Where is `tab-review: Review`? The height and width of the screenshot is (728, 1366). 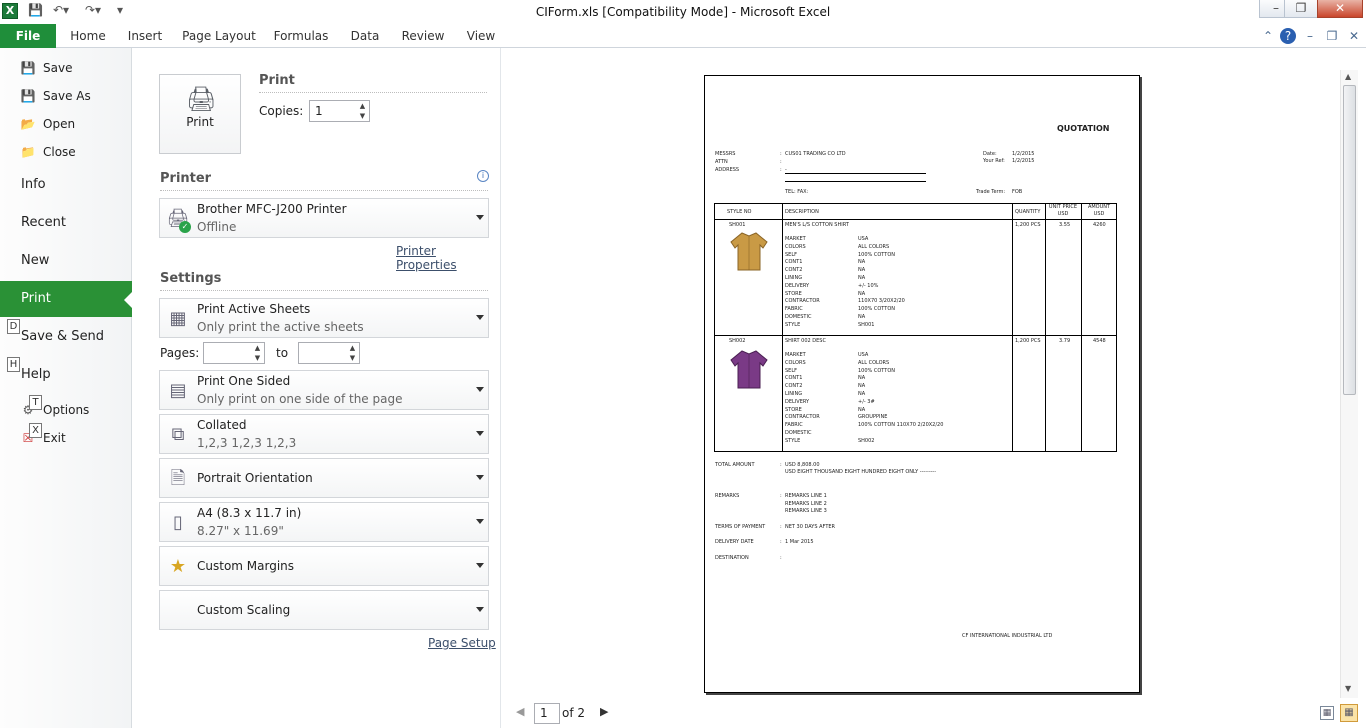 tab-review: Review is located at coordinates (423, 36).